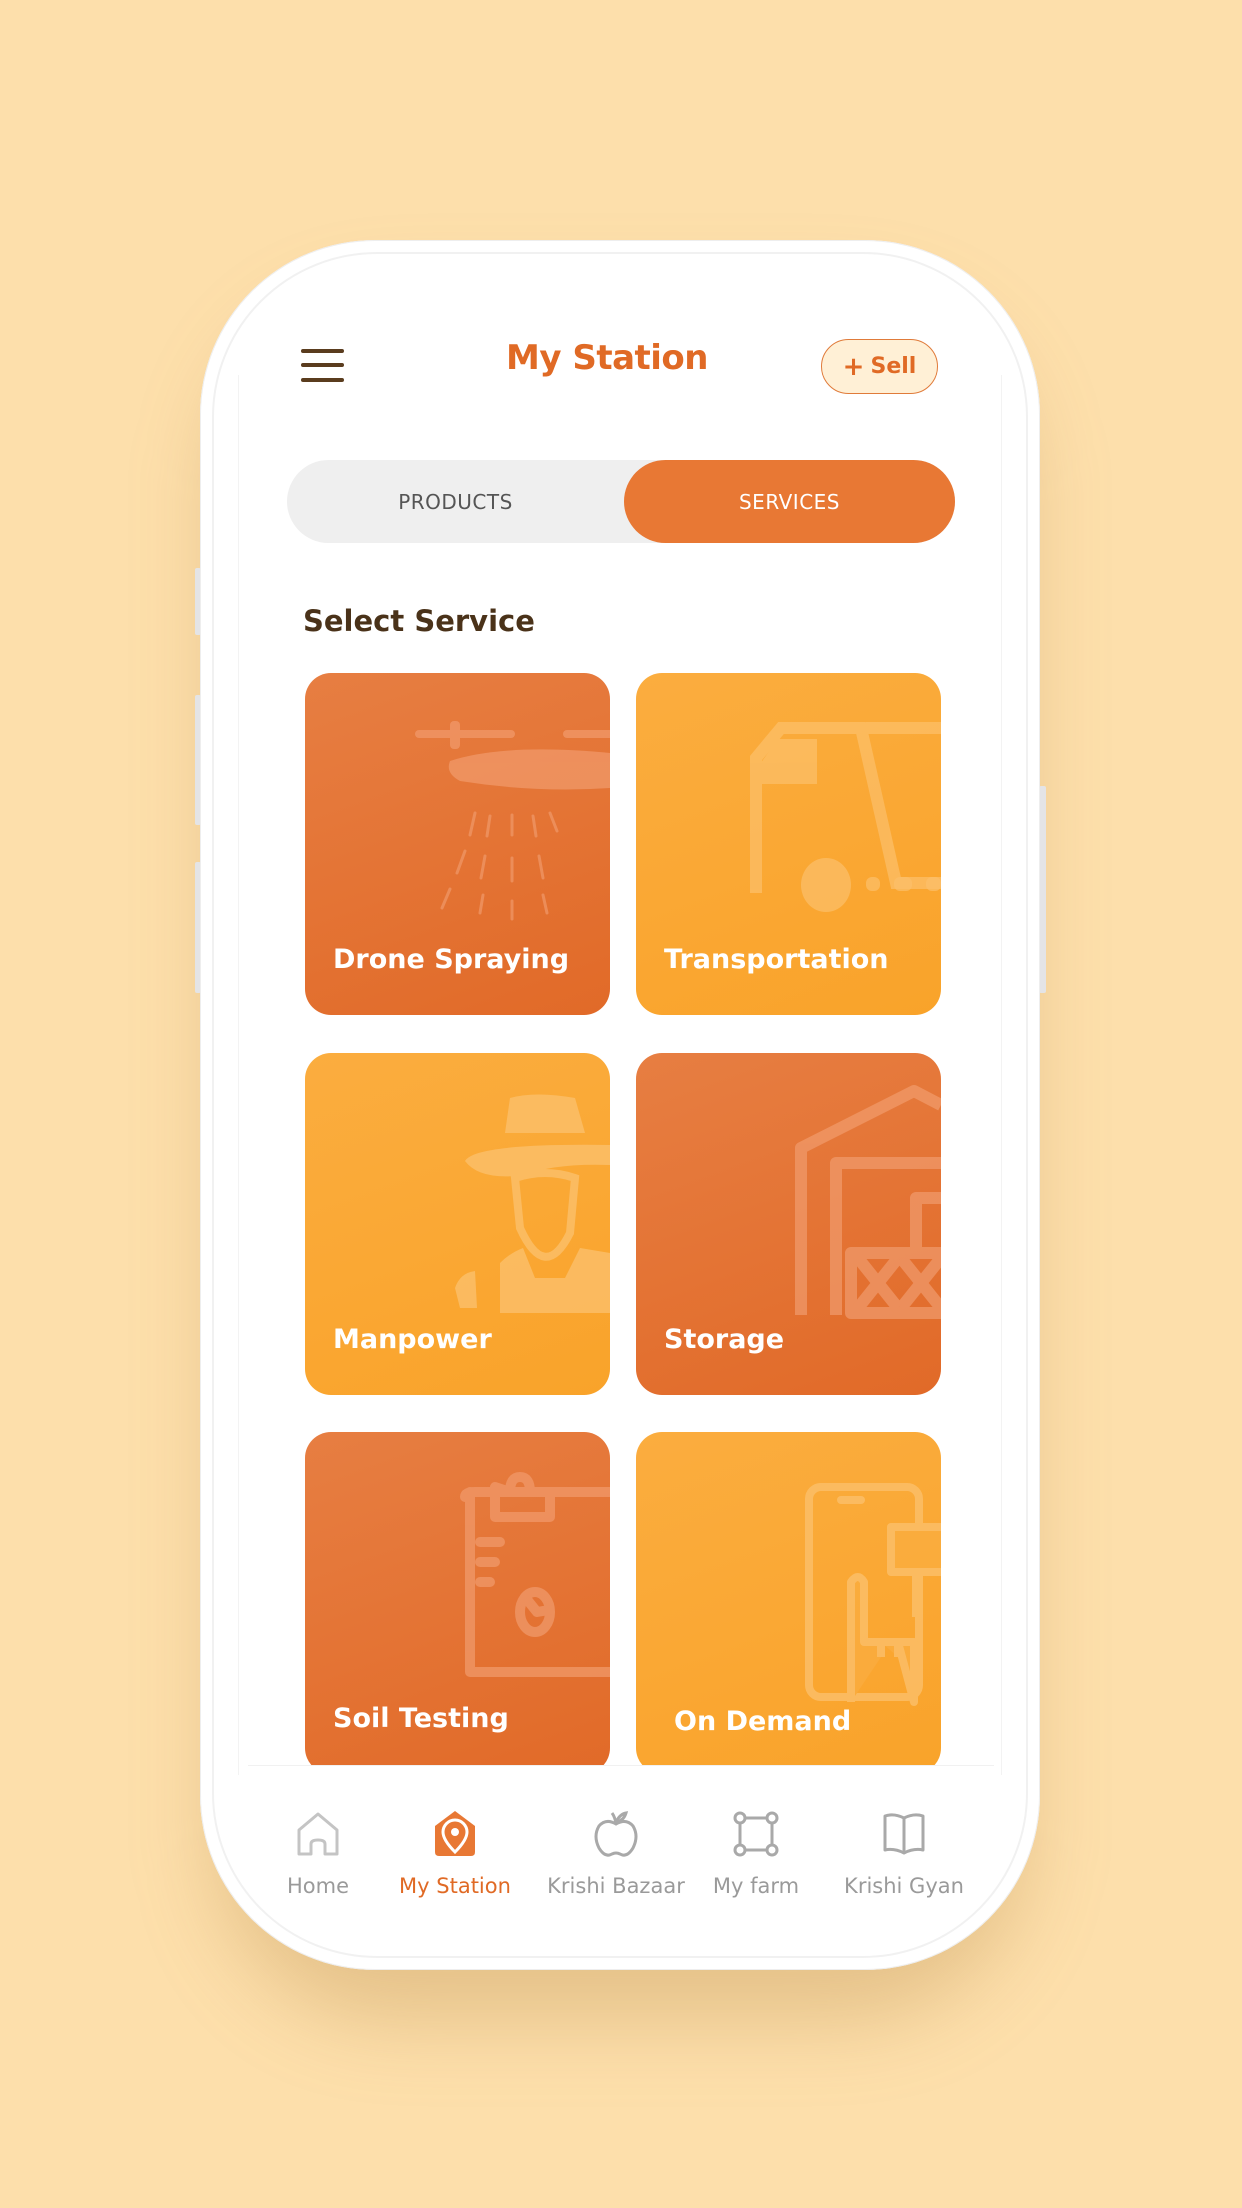  Describe the element at coordinates (776, 959) in the screenshot. I see `service-card-label: Transportation` at that location.